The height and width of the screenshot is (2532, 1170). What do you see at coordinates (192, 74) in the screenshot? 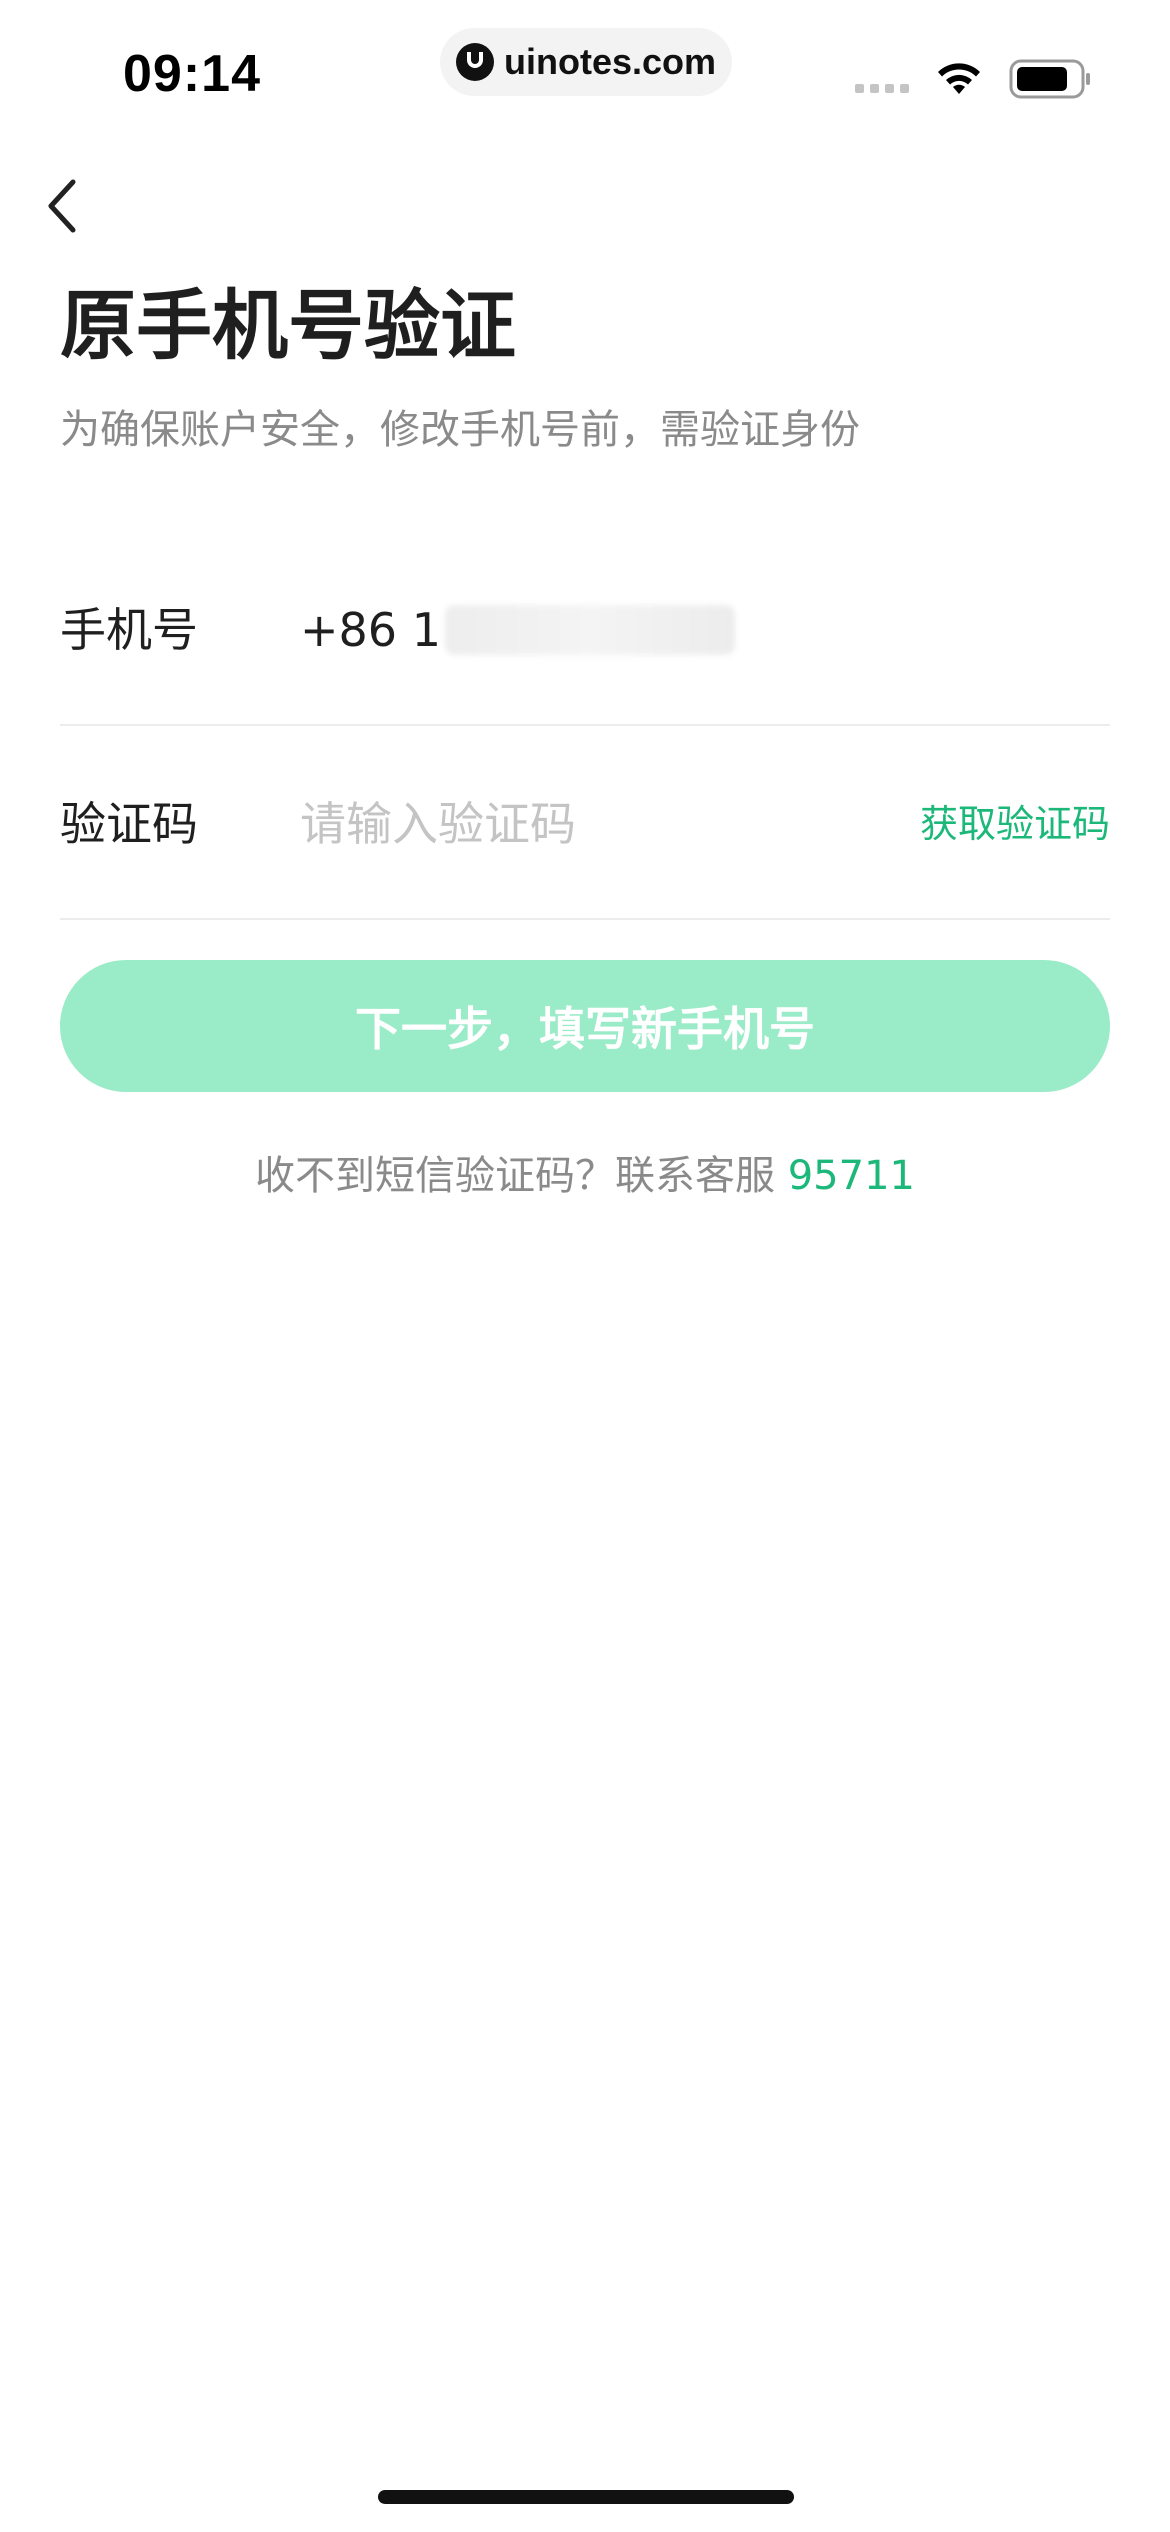
I see `status-time: 09:14` at bounding box center [192, 74].